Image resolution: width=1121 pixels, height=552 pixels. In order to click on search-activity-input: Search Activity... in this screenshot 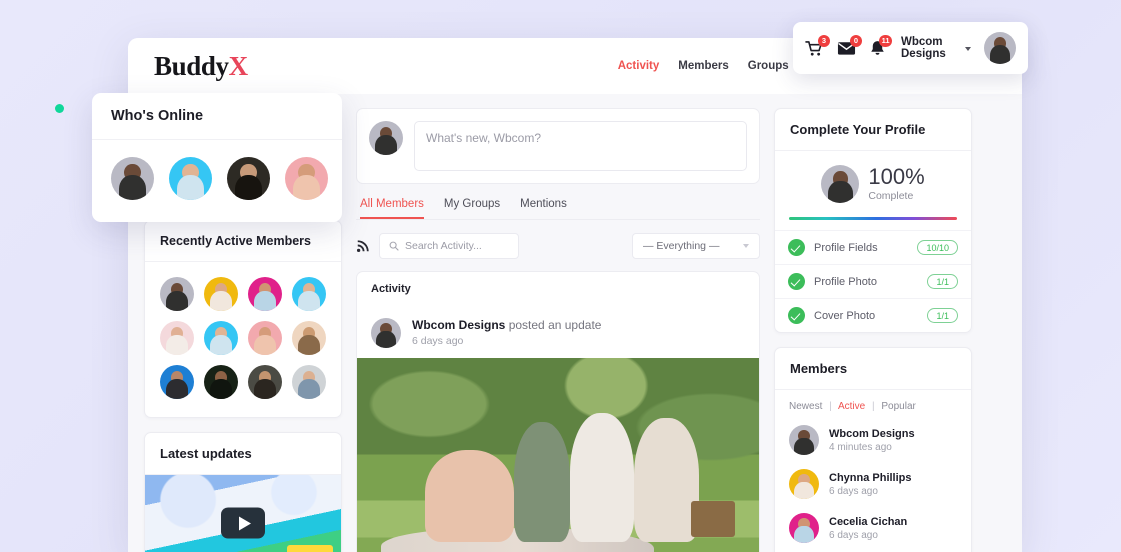, I will do `click(449, 246)`.